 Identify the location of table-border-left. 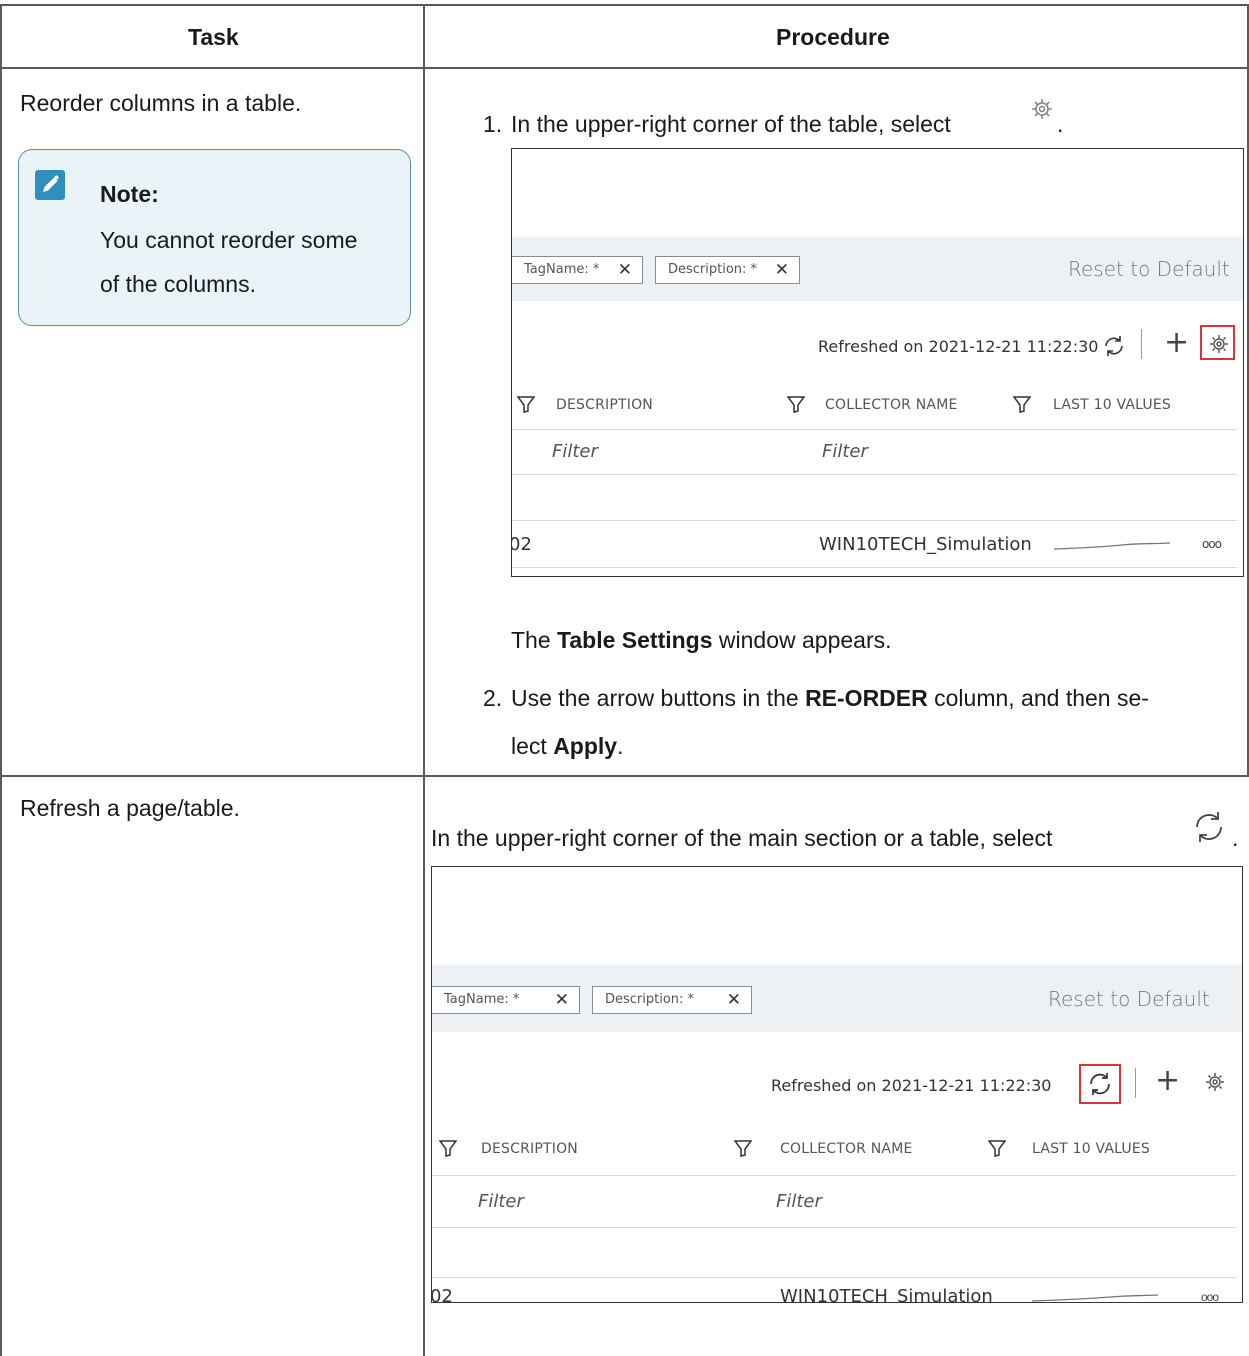
(1, 680).